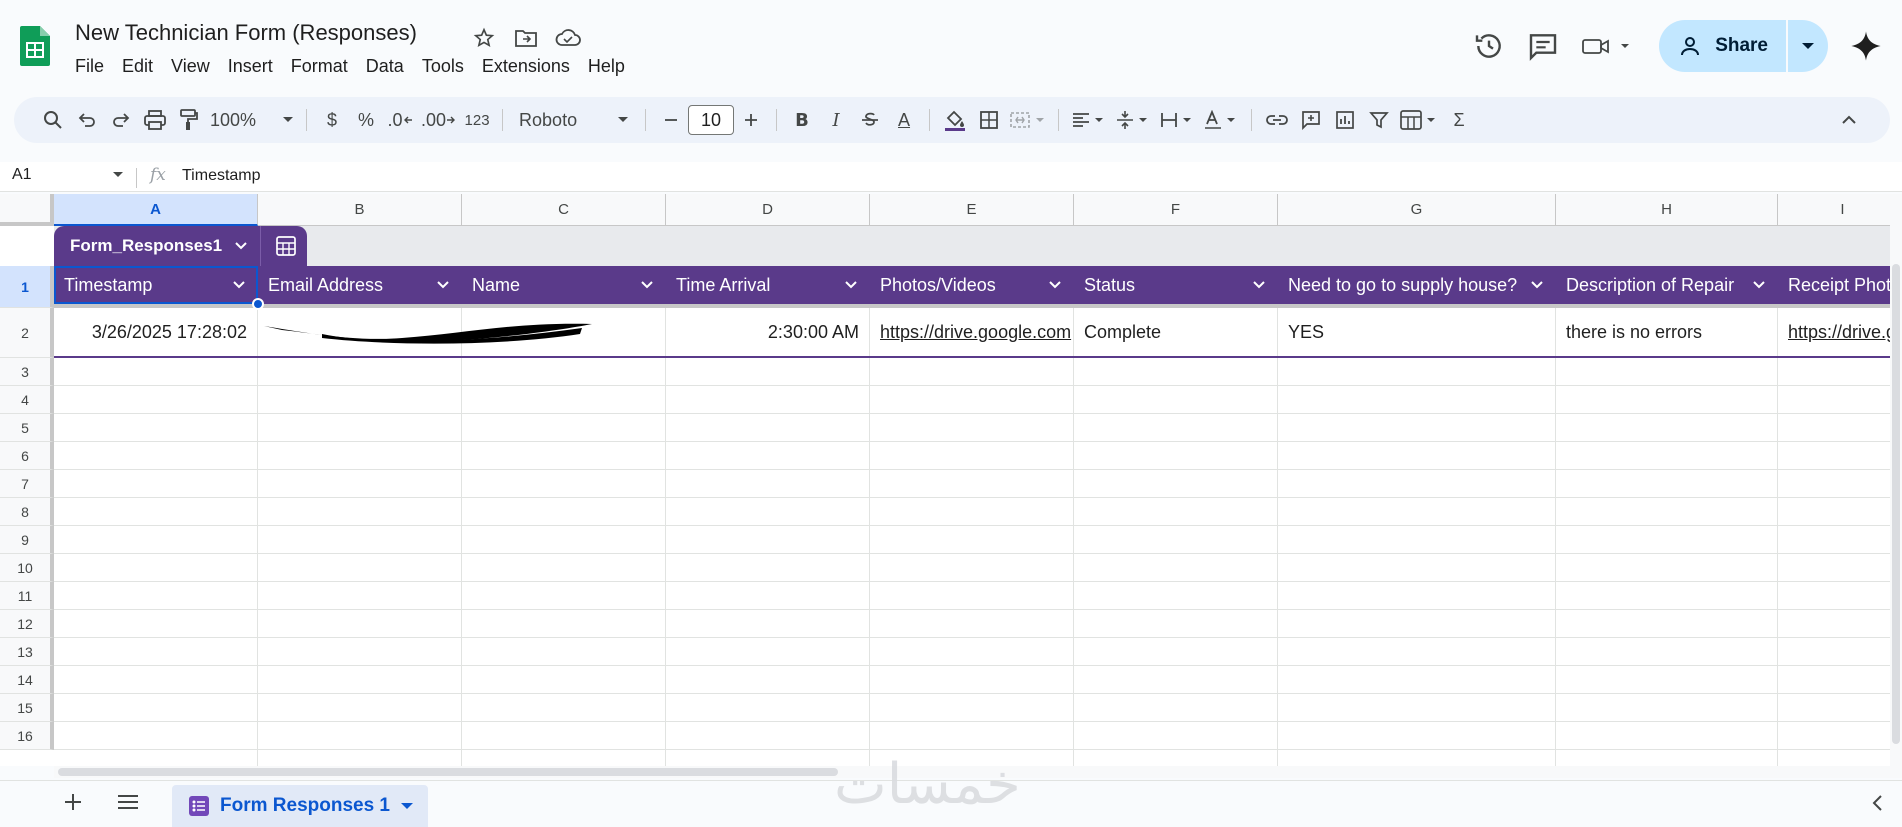 The height and width of the screenshot is (827, 1902). I want to click on row-header-3: 3, so click(27, 372).